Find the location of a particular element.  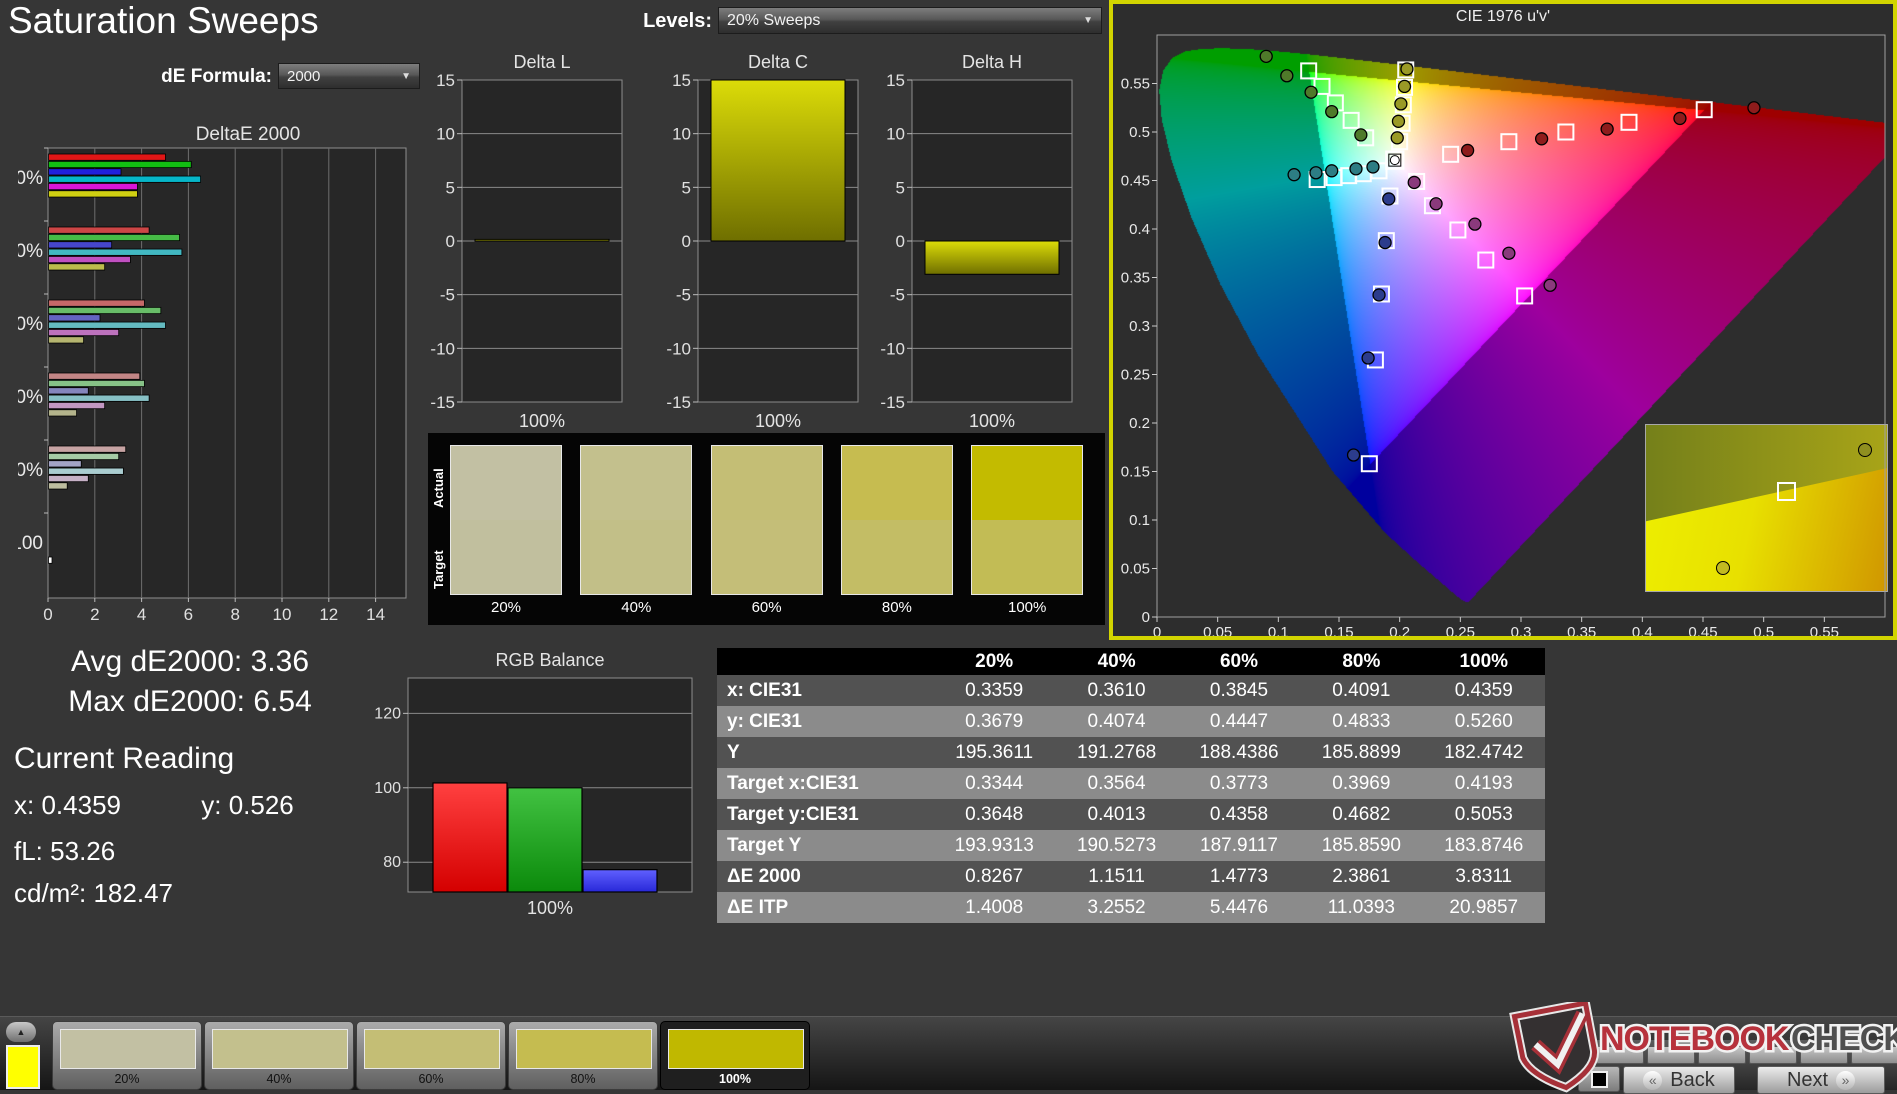

table-cell: 0.4682 is located at coordinates (1361, 814).